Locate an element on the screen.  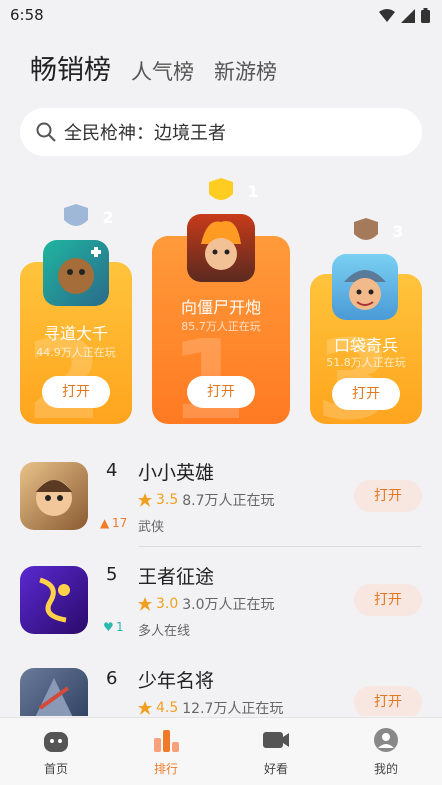
ranking-tabs: 畅销榜 人气榜 新游榜 is located at coordinates (153, 67).